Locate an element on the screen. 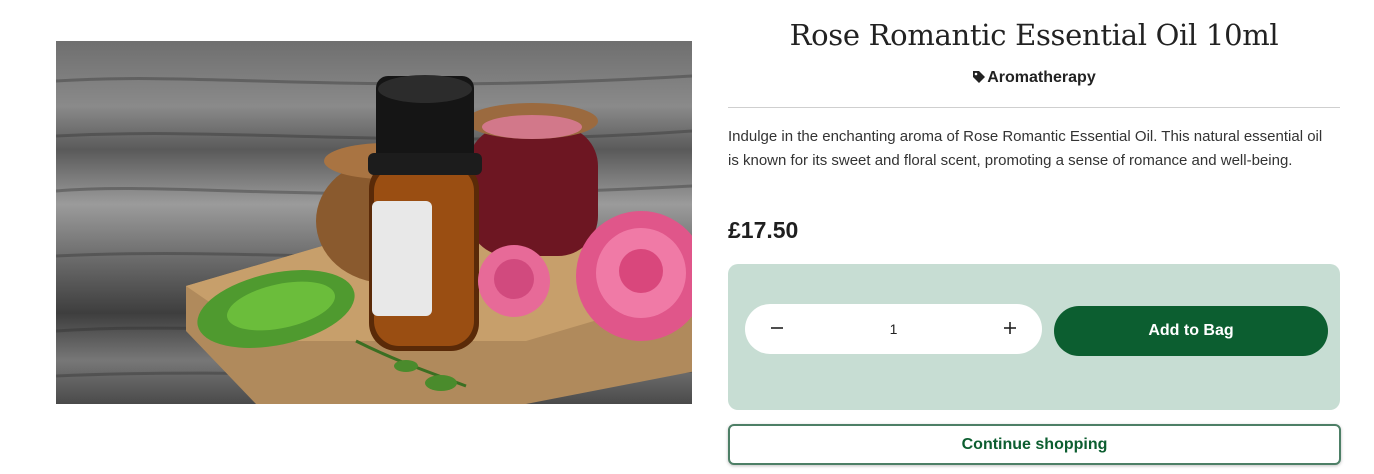 The height and width of the screenshot is (474, 1374). increment-button is located at coordinates (1010, 329).